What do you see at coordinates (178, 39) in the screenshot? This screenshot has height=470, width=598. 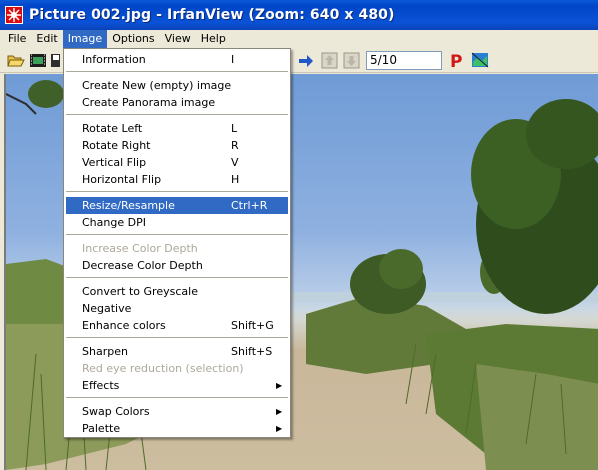 I see `menu-view: View` at bounding box center [178, 39].